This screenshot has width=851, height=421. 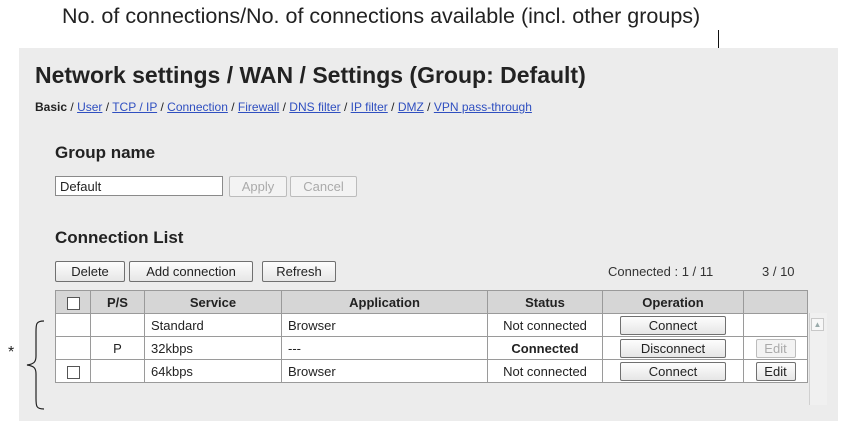 What do you see at coordinates (369, 107) in the screenshot?
I see `breadcrumb-link-ip-filter: IP filter` at bounding box center [369, 107].